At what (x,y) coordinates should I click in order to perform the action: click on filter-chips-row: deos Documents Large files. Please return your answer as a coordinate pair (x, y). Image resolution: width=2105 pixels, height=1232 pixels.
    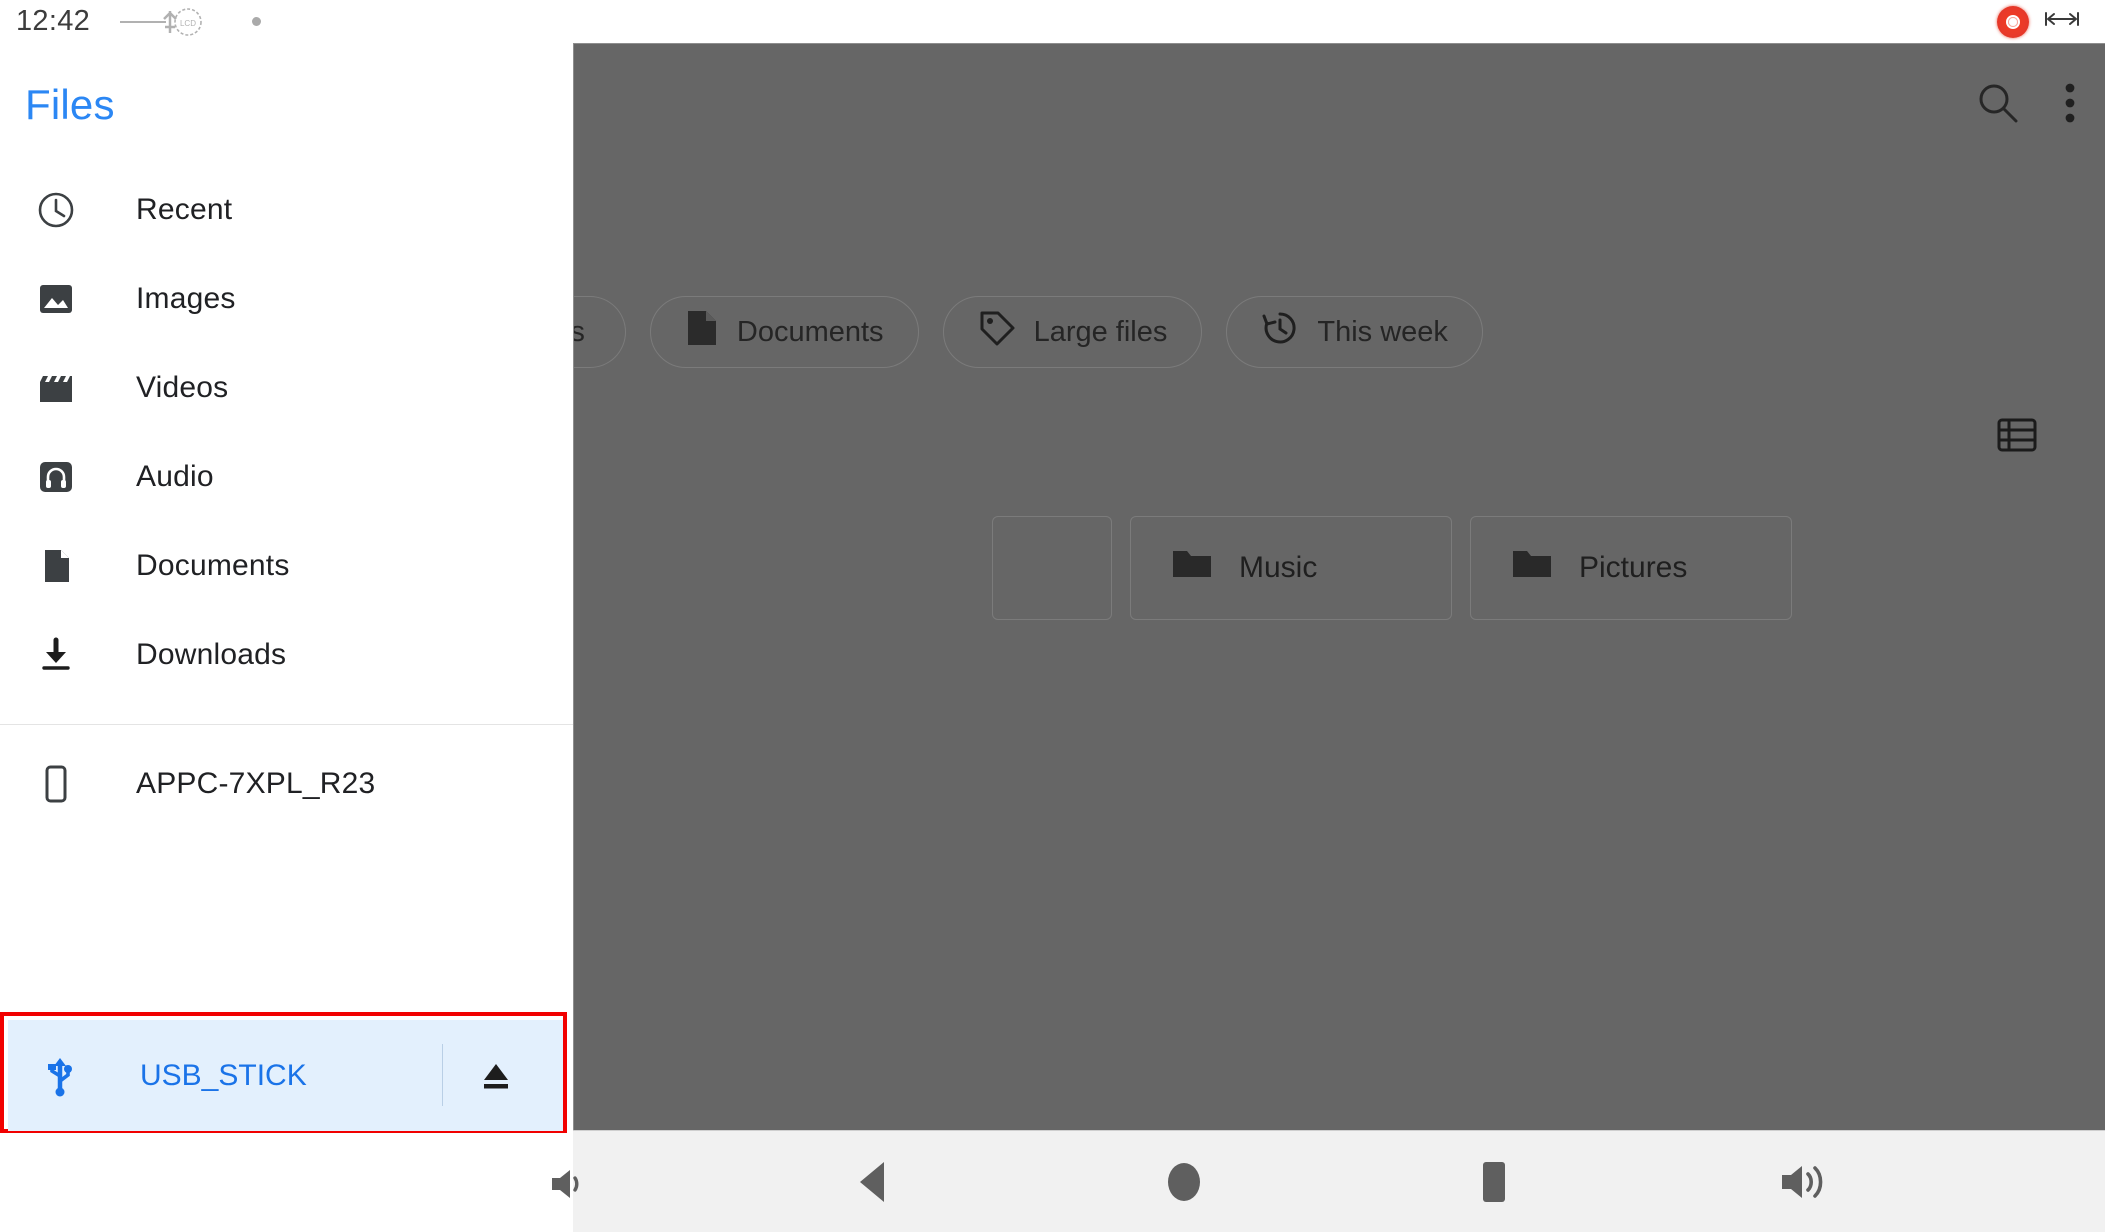
    Looking at the image, I should click on (1028, 332).